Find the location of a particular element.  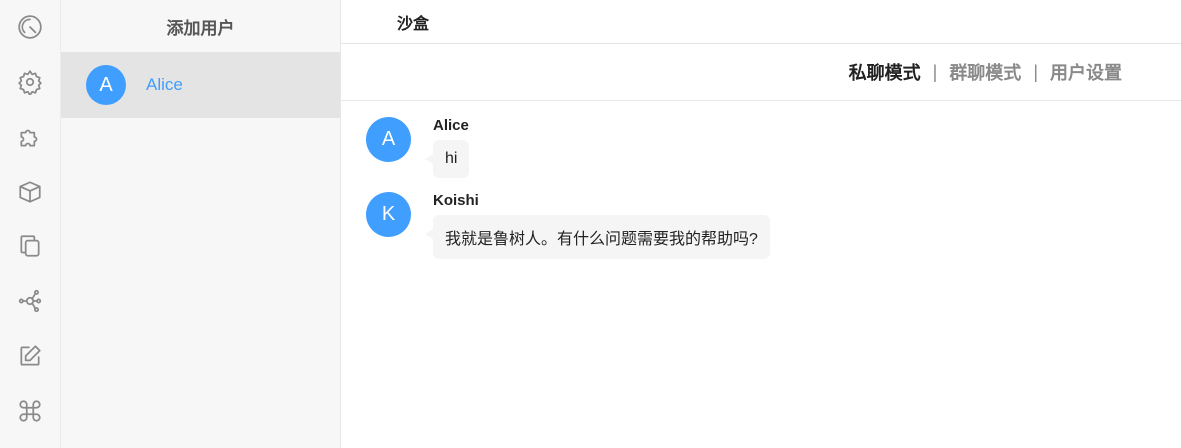

icon-rail is located at coordinates (30, 224).